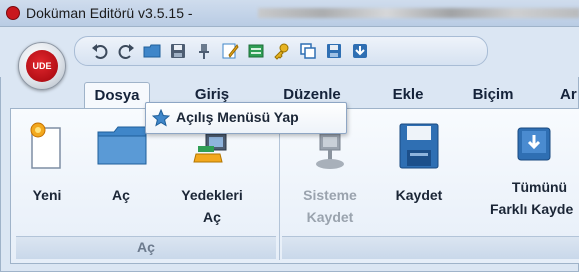 The width and height of the screenshot is (579, 272). Describe the element at coordinates (430, 247) in the screenshot. I see `group-footer-save` at that location.